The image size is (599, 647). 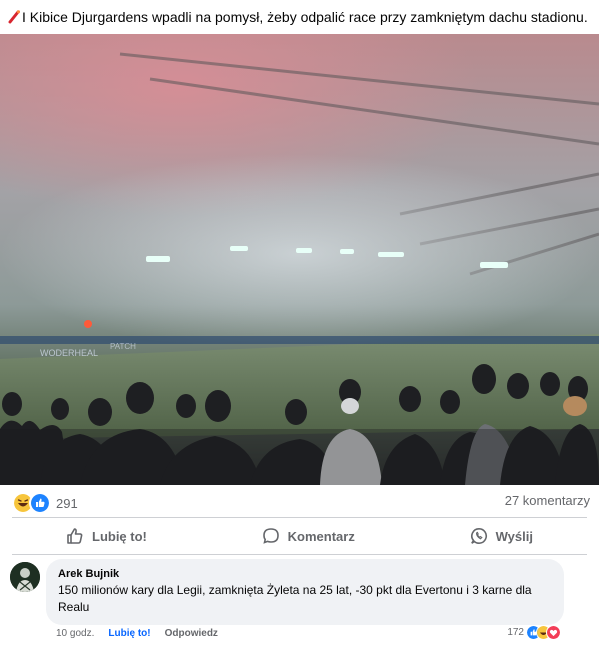 What do you see at coordinates (14, 17) in the screenshot?
I see `flare-icon` at bounding box center [14, 17].